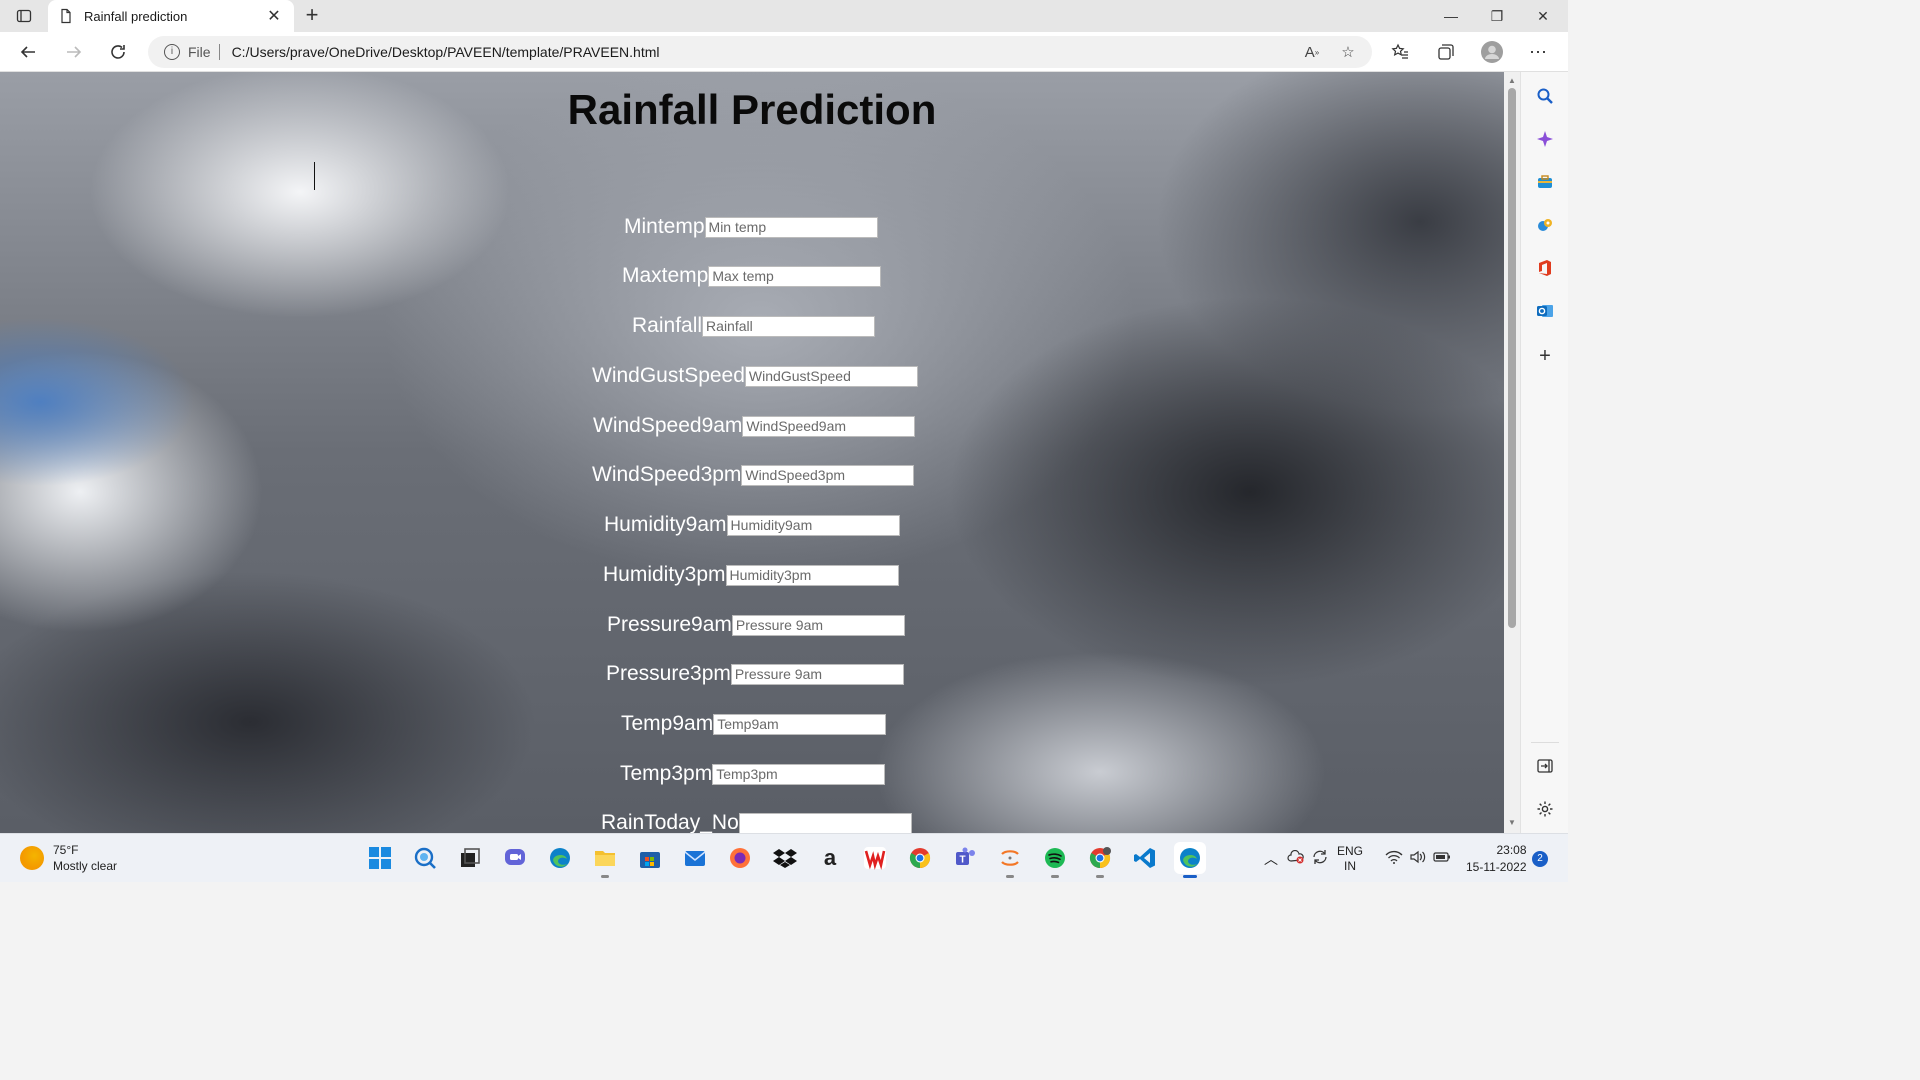 Image resolution: width=1920 pixels, height=1080 pixels. Describe the element at coordinates (665, 275) in the screenshot. I see `field-label: Maxtemp` at that location.